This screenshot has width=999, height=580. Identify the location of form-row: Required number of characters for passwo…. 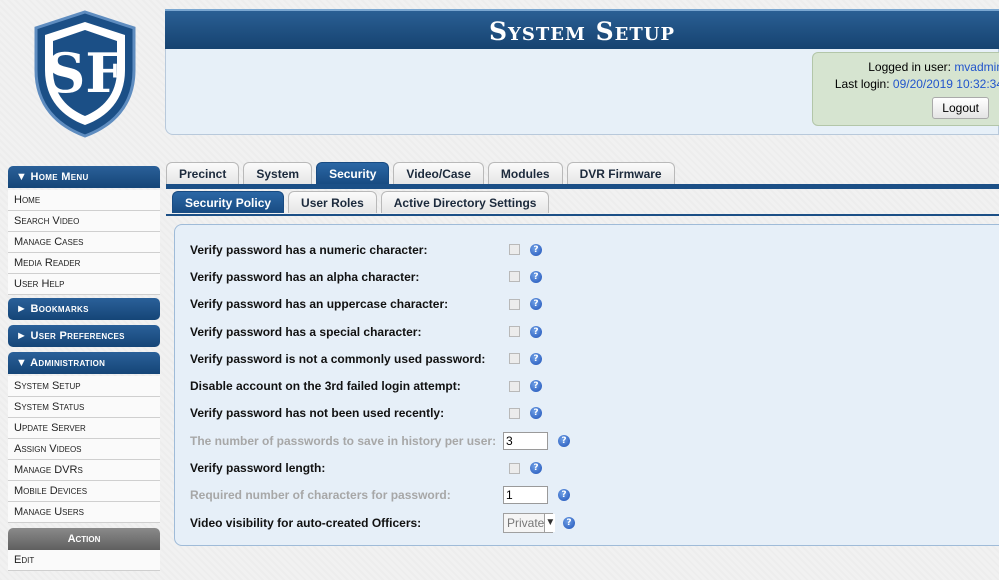
(382, 495).